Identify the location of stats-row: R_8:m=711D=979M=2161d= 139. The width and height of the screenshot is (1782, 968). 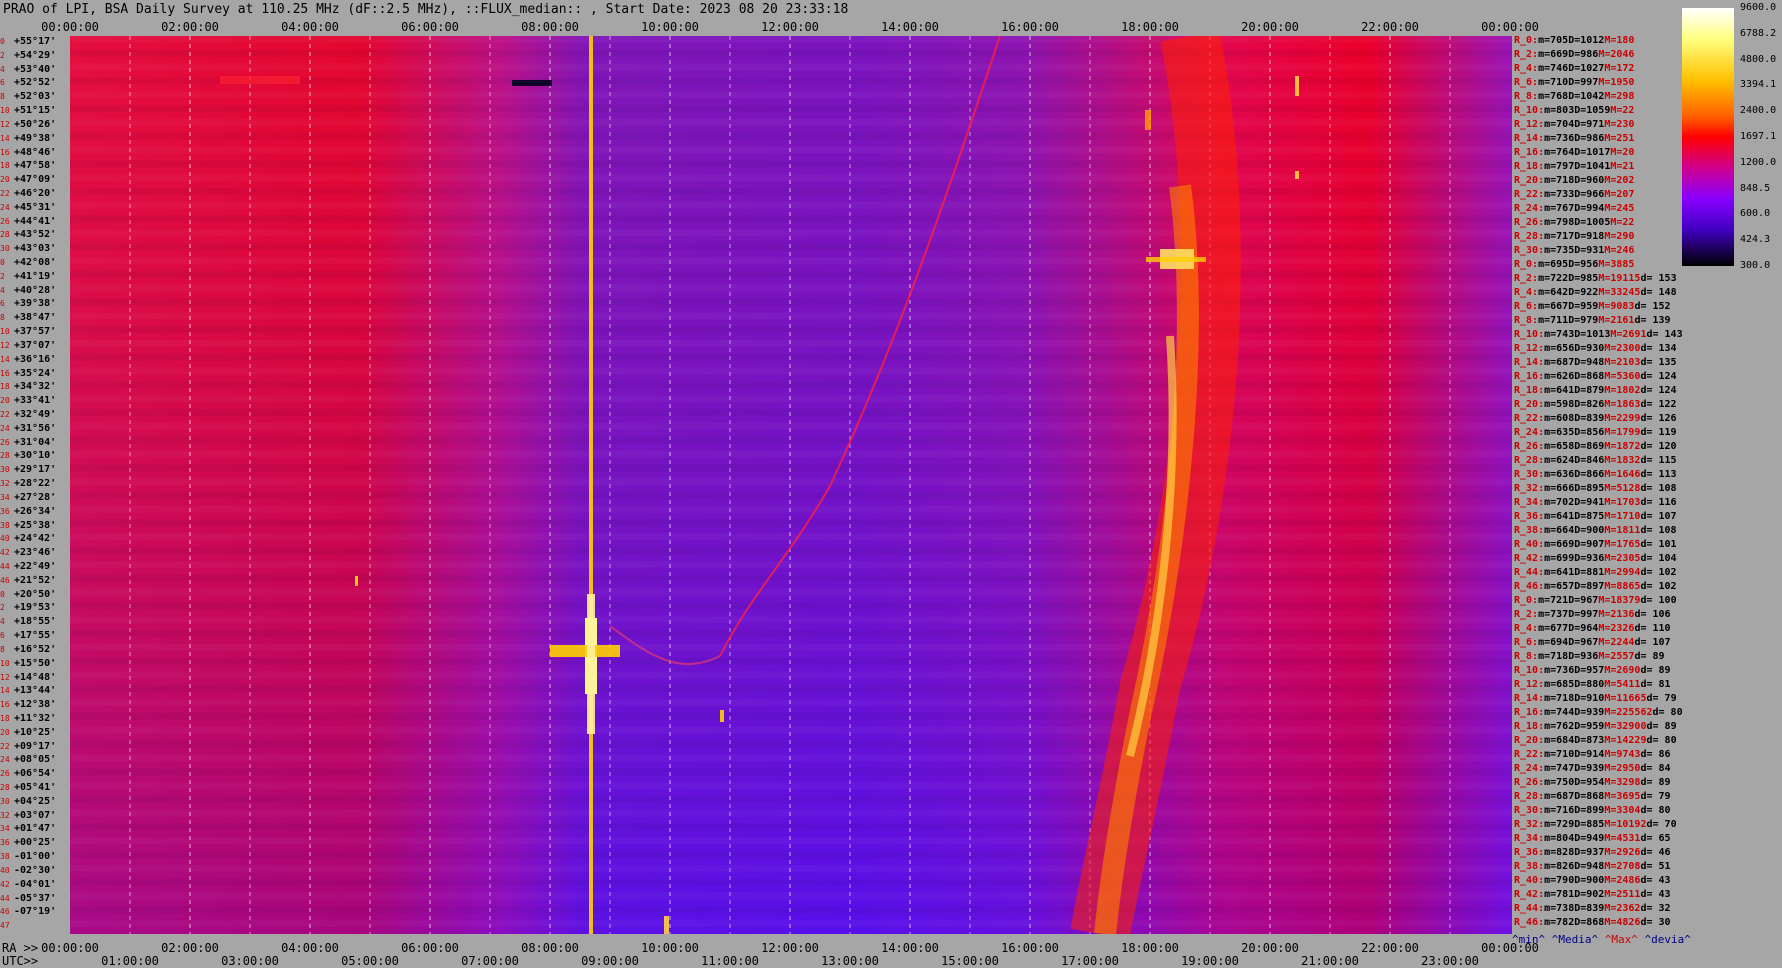
(1604, 321).